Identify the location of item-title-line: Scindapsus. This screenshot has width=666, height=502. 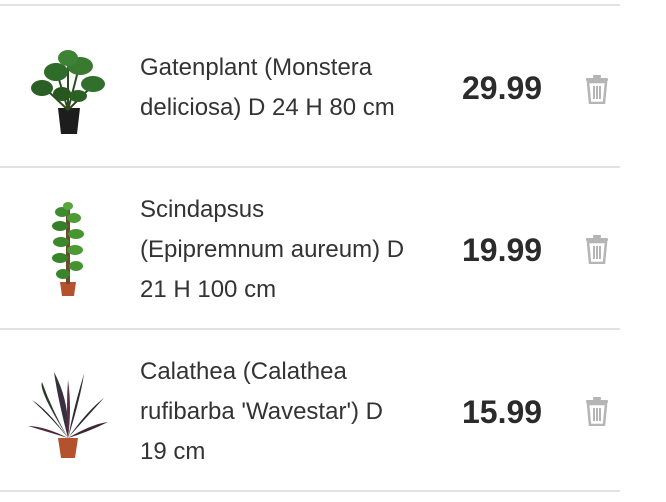
(202, 209).